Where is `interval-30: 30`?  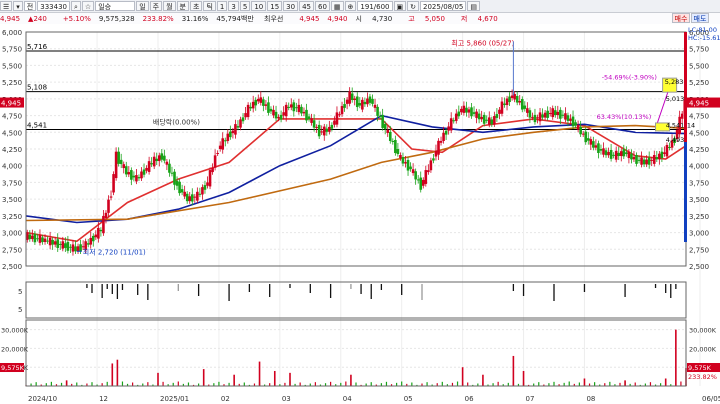
interval-30: 30 is located at coordinates (291, 6).